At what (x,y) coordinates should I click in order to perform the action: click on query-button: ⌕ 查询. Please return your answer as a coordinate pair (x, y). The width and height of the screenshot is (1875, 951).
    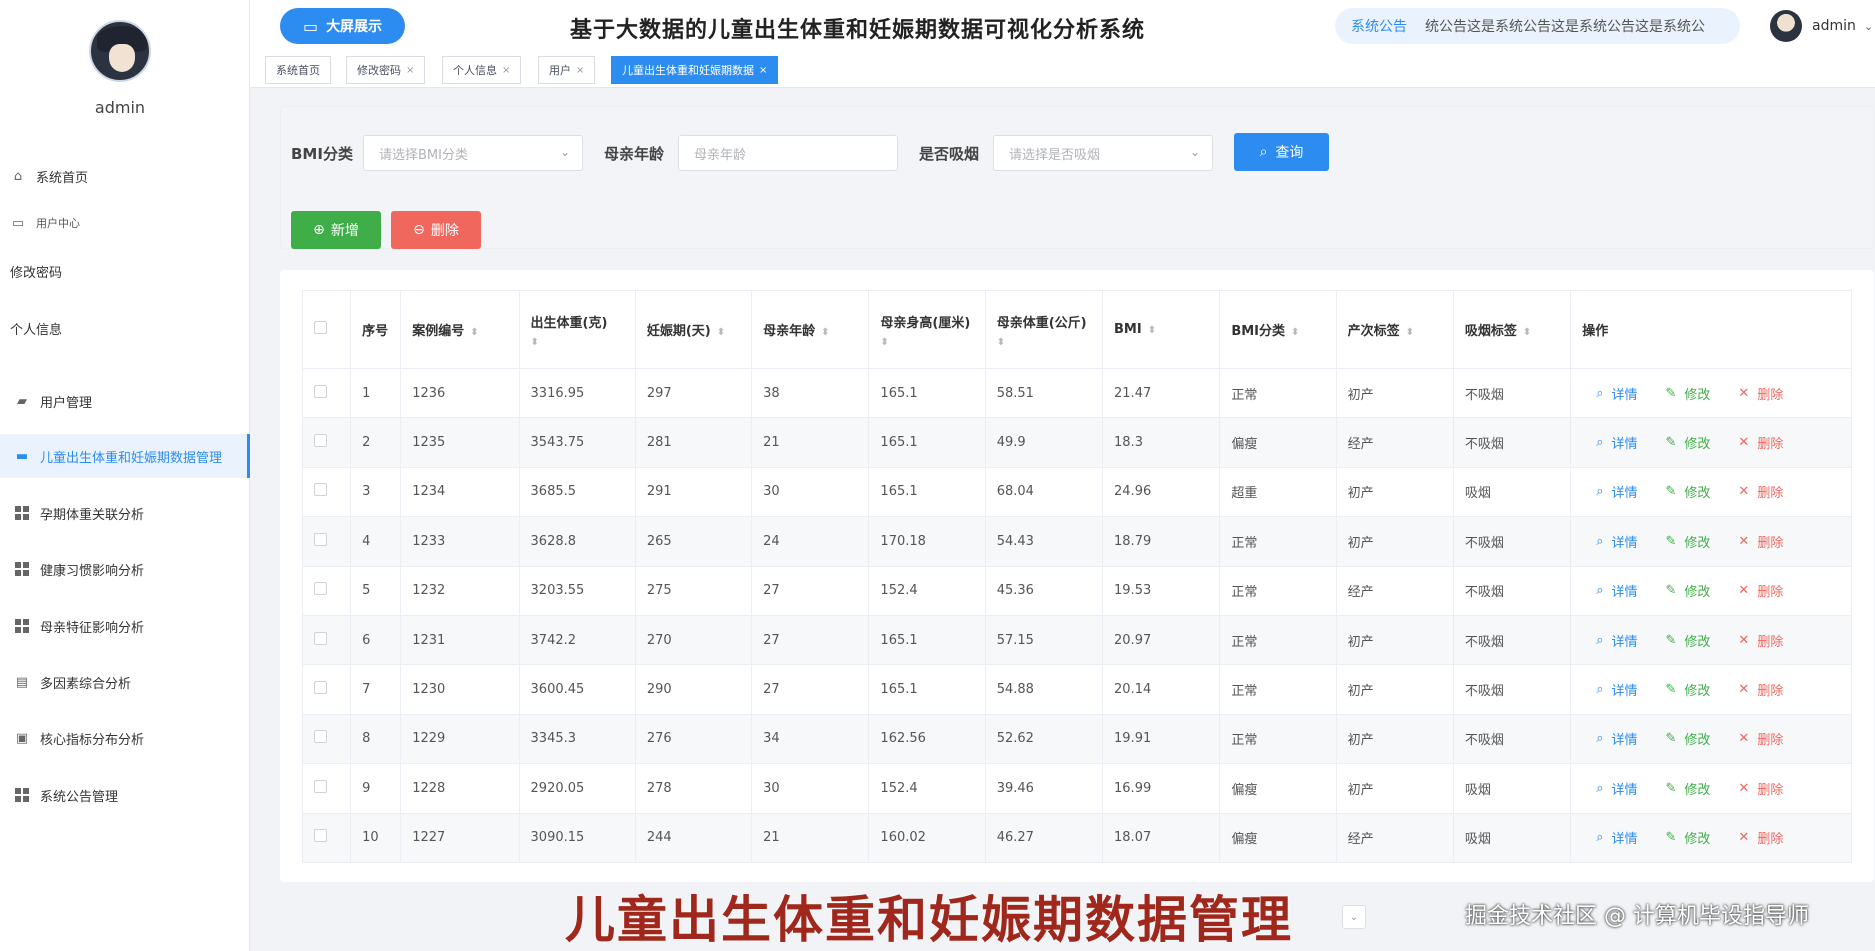
    Looking at the image, I should click on (1281, 152).